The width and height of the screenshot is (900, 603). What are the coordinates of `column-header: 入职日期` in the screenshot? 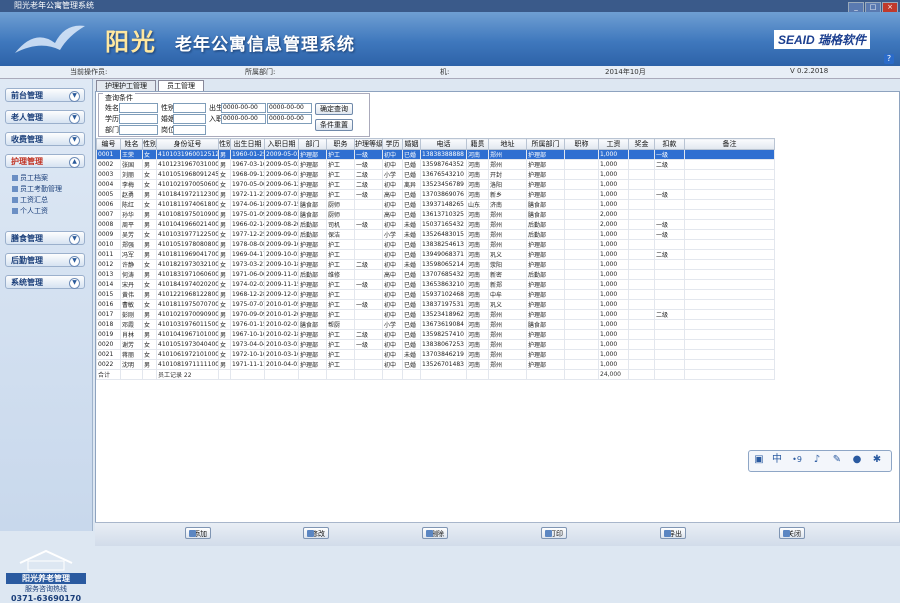 It's located at (281, 144).